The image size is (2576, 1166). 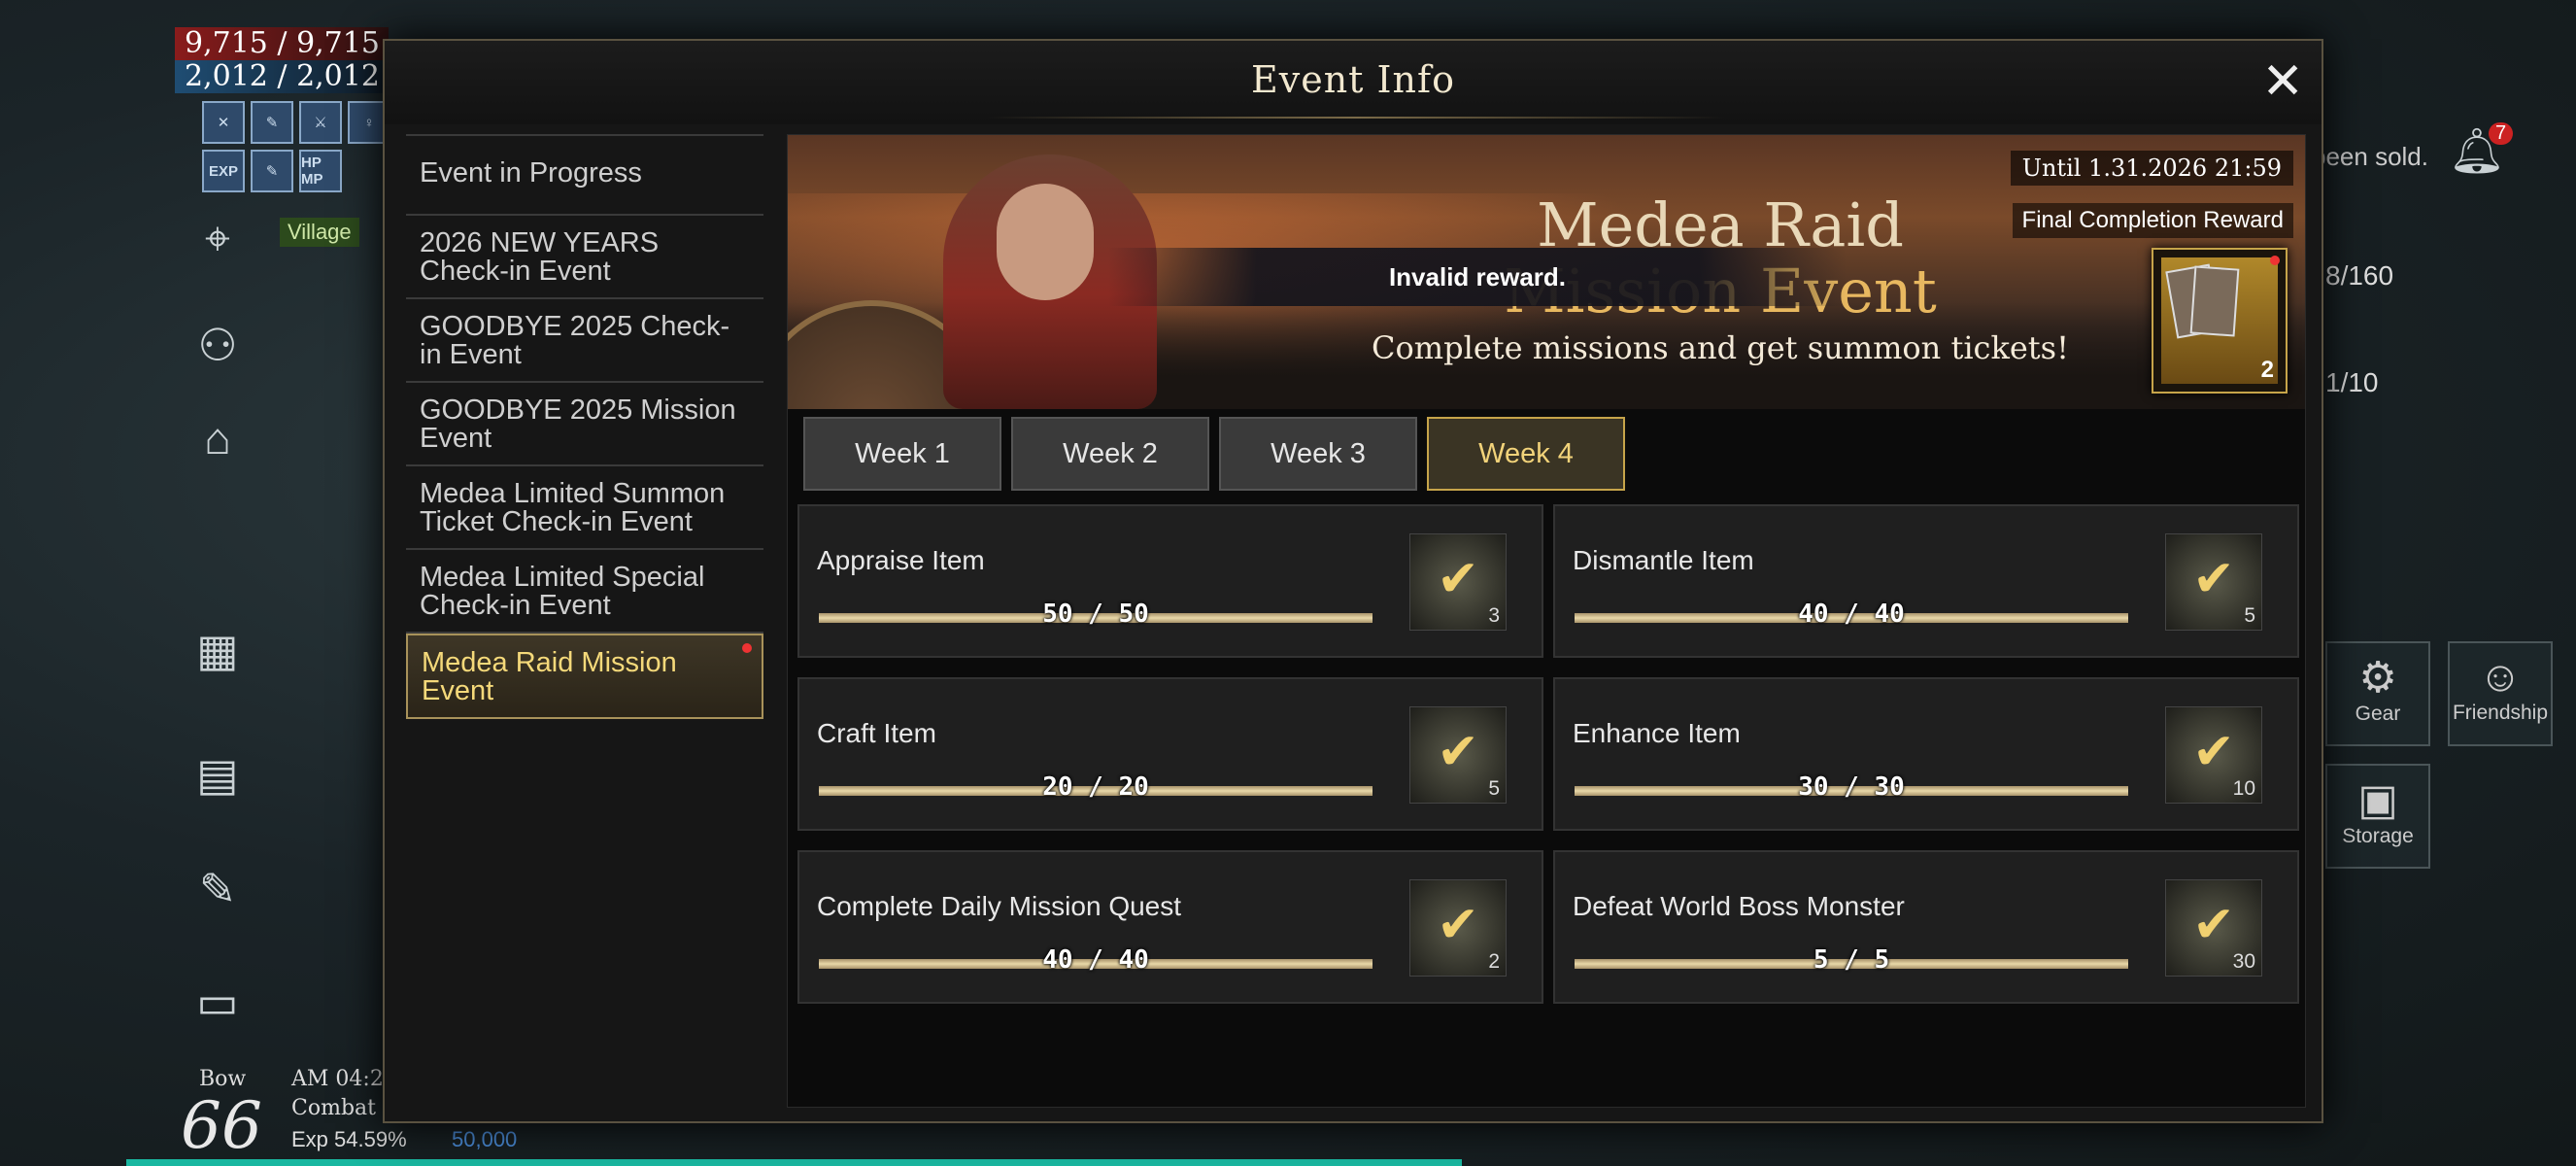 What do you see at coordinates (333, 1108) in the screenshot?
I see `combat-label: Combat` at bounding box center [333, 1108].